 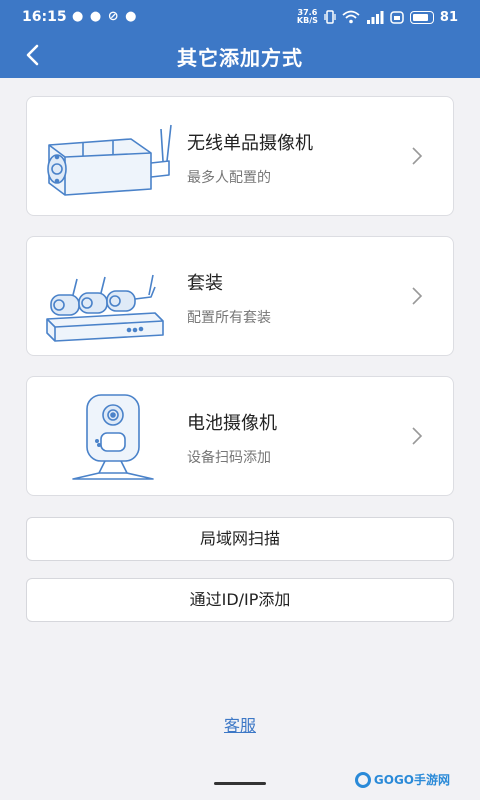 I want to click on option-battery-camera: 电池摄像机 设备扫码添加, so click(x=240, y=436).